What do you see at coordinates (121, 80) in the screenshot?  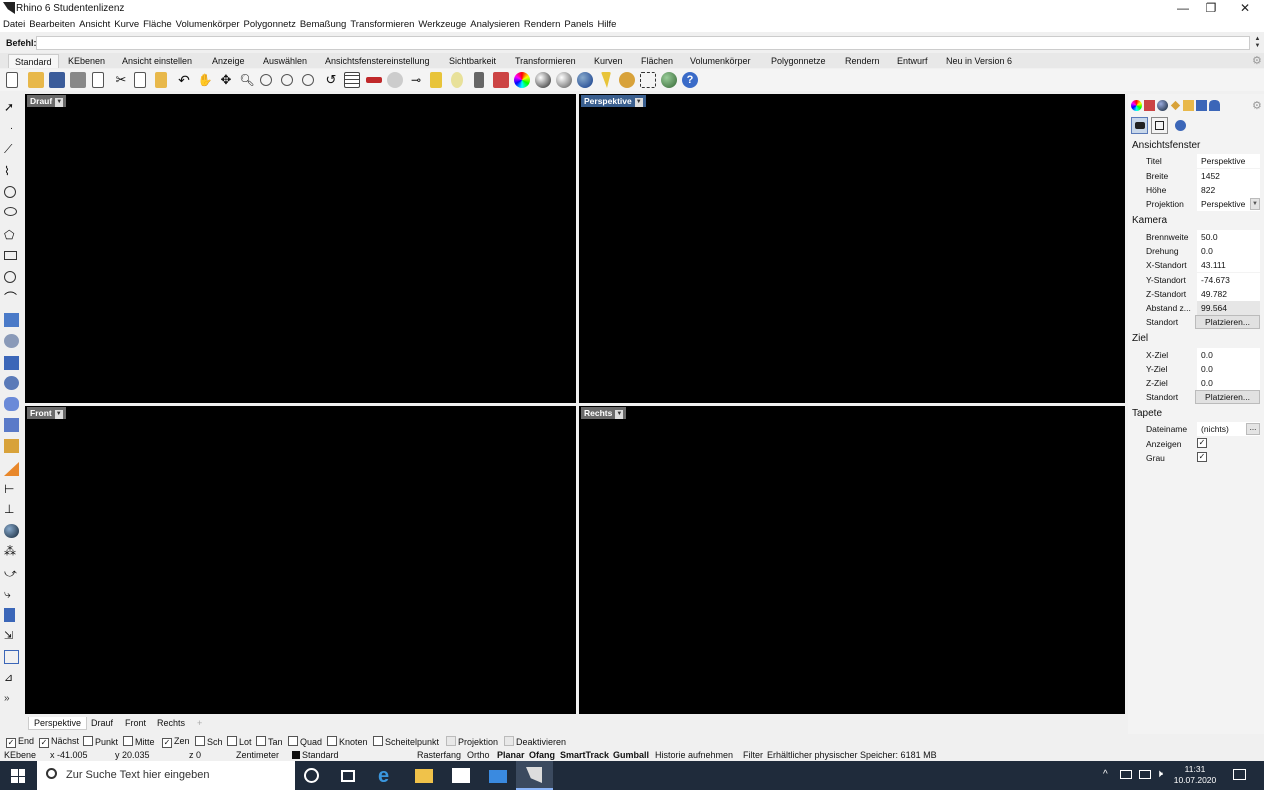 I see `cut-icon: ✂` at bounding box center [121, 80].